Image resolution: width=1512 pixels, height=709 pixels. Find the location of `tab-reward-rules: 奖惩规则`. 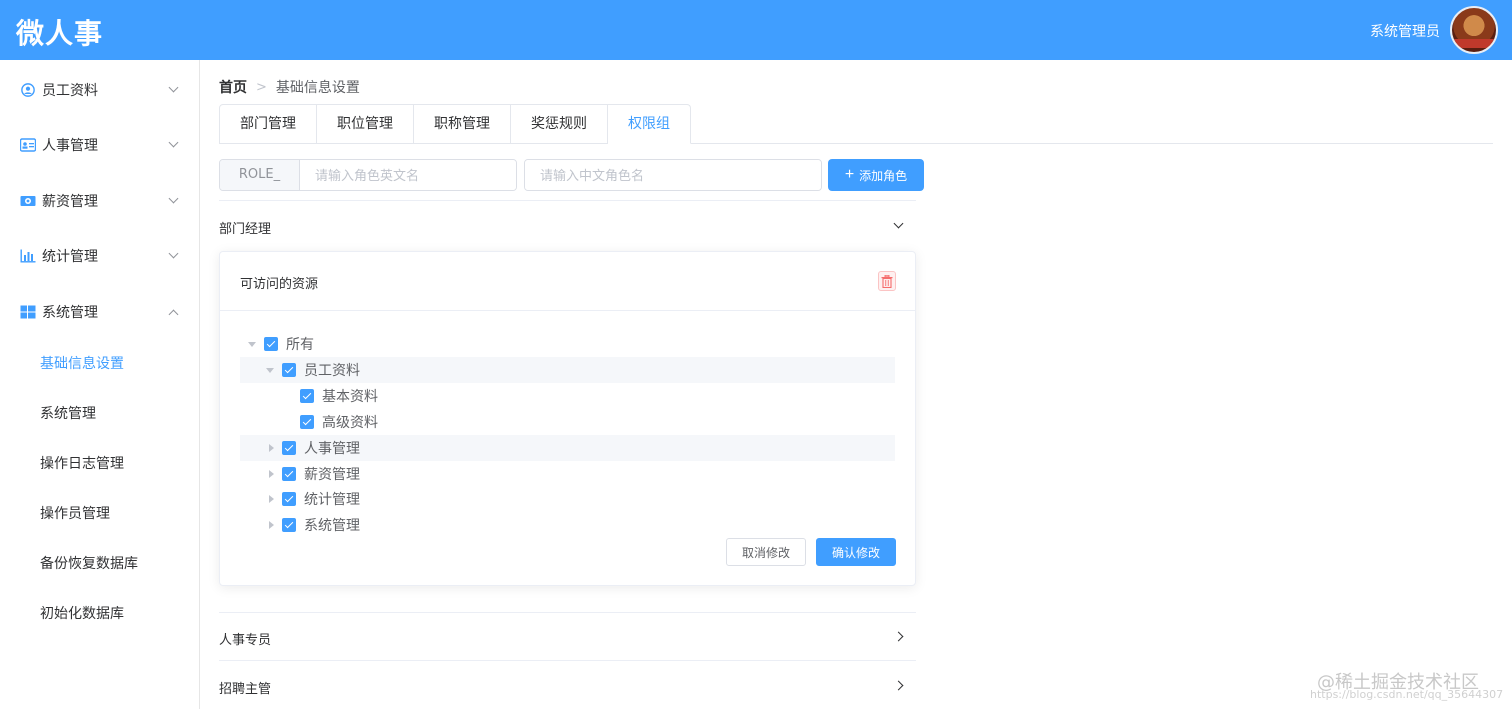

tab-reward-rules: 奖惩规则 is located at coordinates (559, 124).